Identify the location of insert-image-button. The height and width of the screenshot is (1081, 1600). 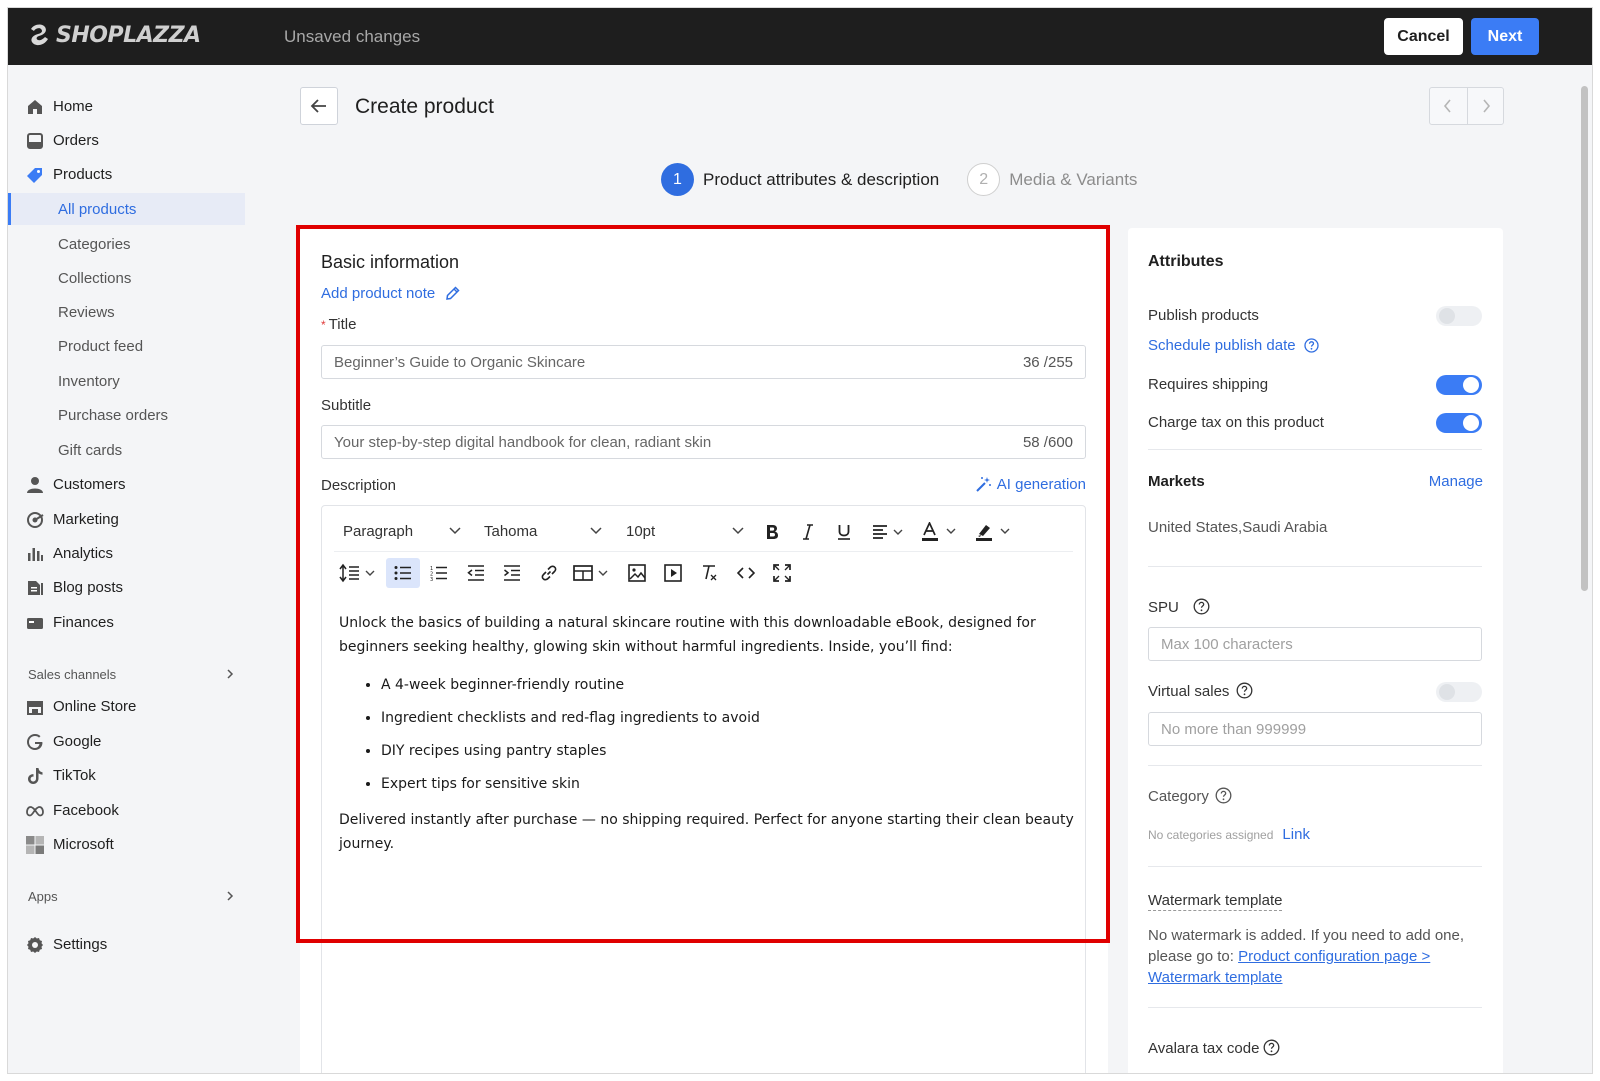
(637, 573).